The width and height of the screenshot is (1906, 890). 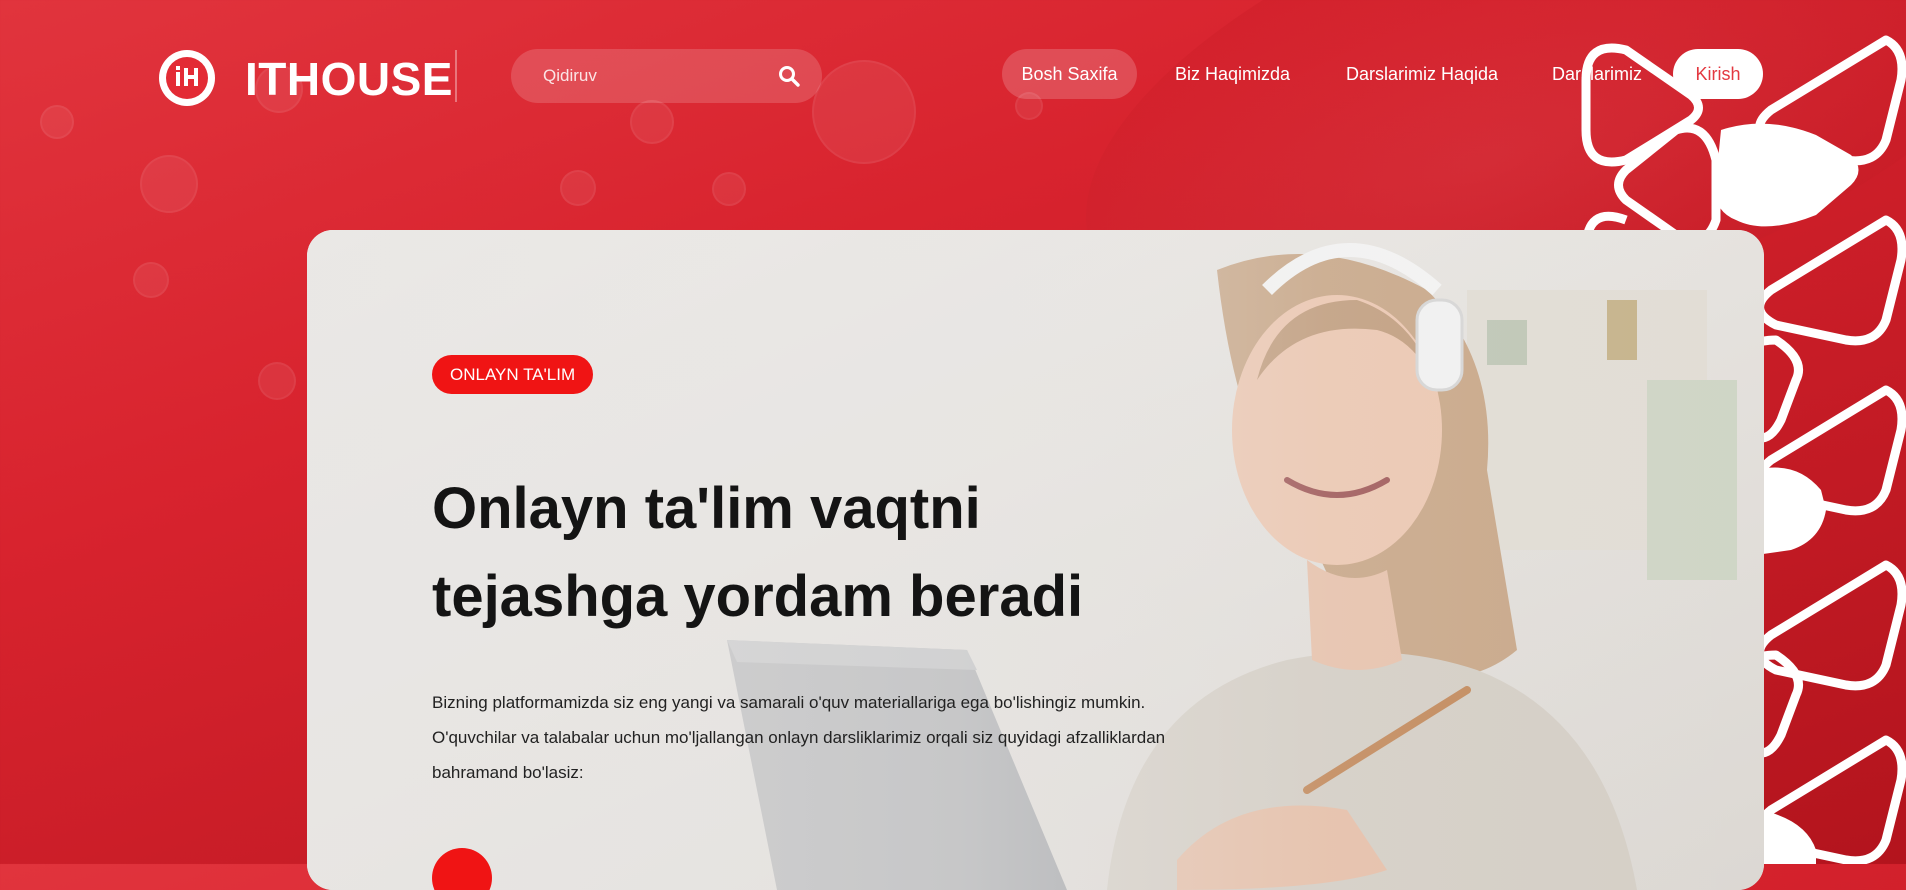 I want to click on search-bar, so click(x=666, y=76).